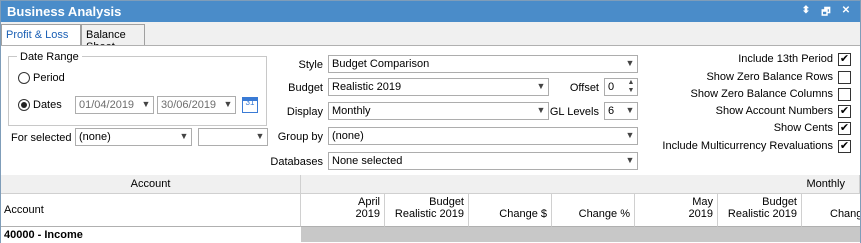 The width and height of the screenshot is (861, 243). What do you see at coordinates (761, 94) in the screenshot?
I see `show-zero-balance-columns-label: Show Zero Balance Columns` at bounding box center [761, 94].